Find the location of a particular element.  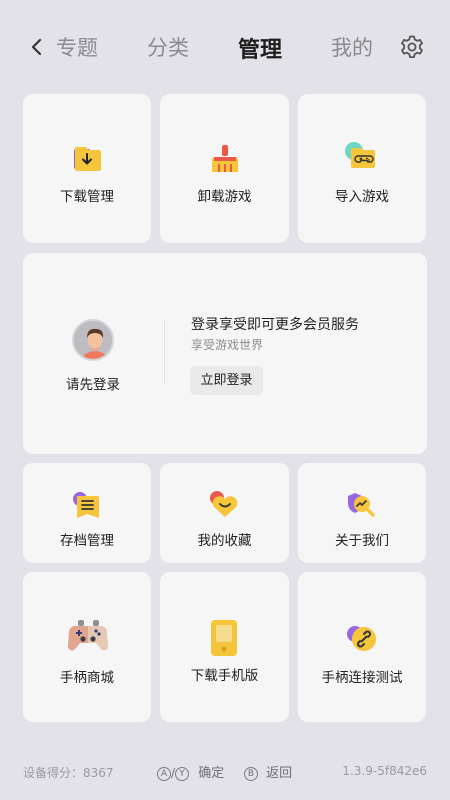

broom-icon is located at coordinates (225, 158).